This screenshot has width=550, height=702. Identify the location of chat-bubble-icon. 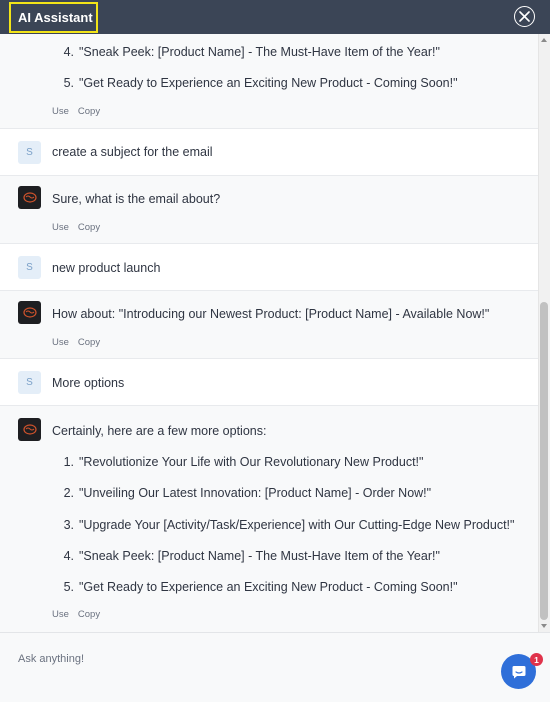
(518, 671).